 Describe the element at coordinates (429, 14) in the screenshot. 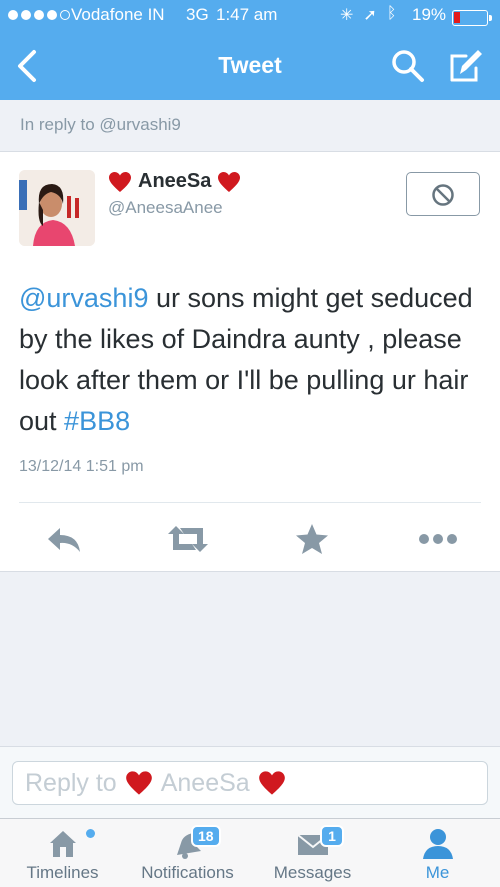

I see `battery-percent: 19%` at that location.